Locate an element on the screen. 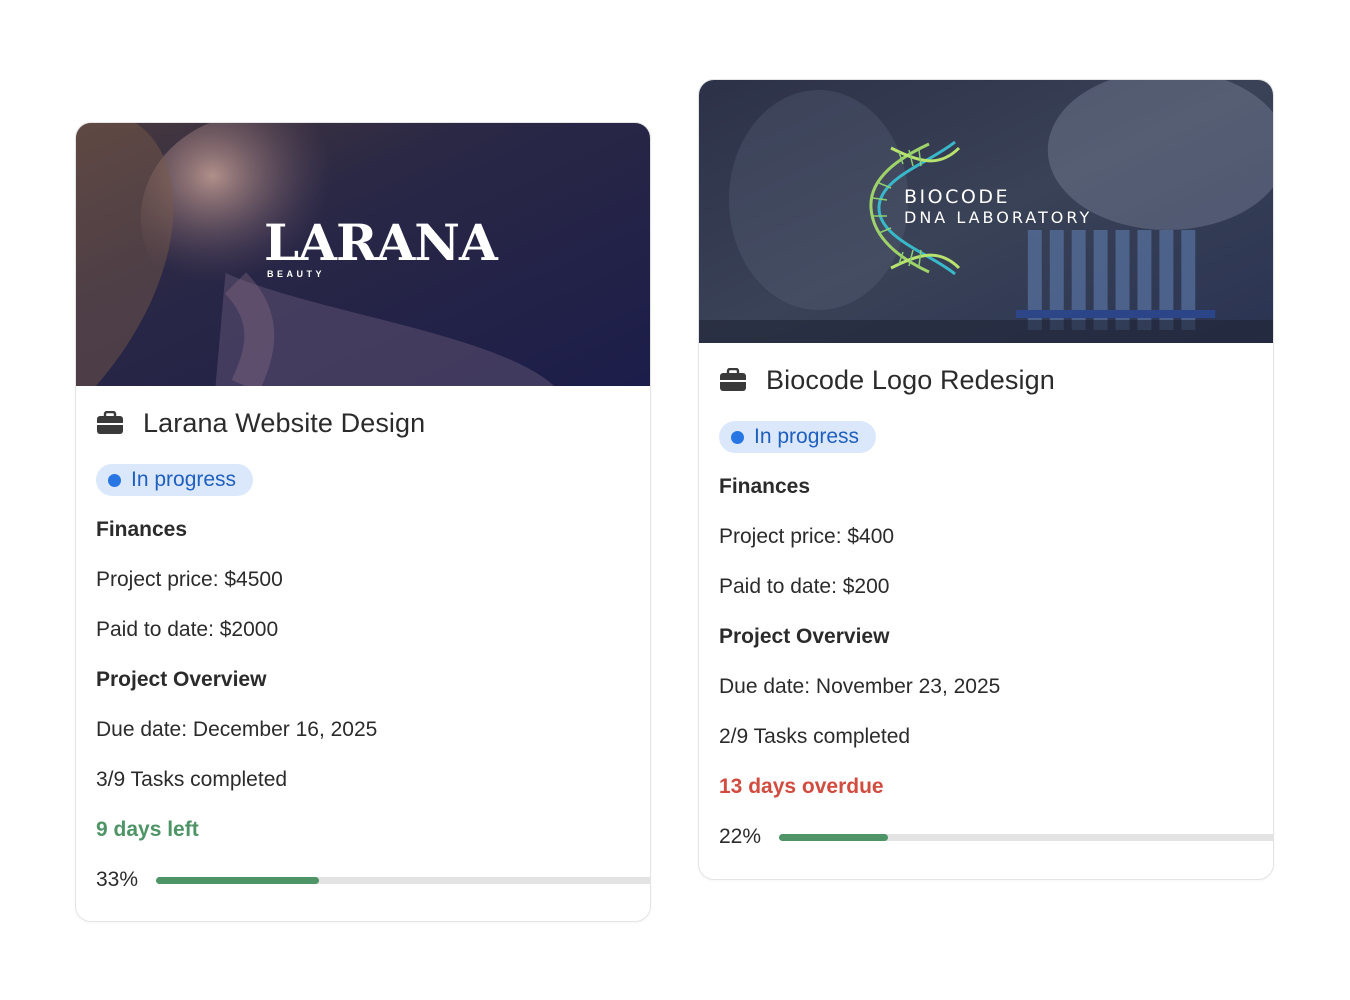 The height and width of the screenshot is (1000, 1350). project-title: Larana Website Design is located at coordinates (284, 423).